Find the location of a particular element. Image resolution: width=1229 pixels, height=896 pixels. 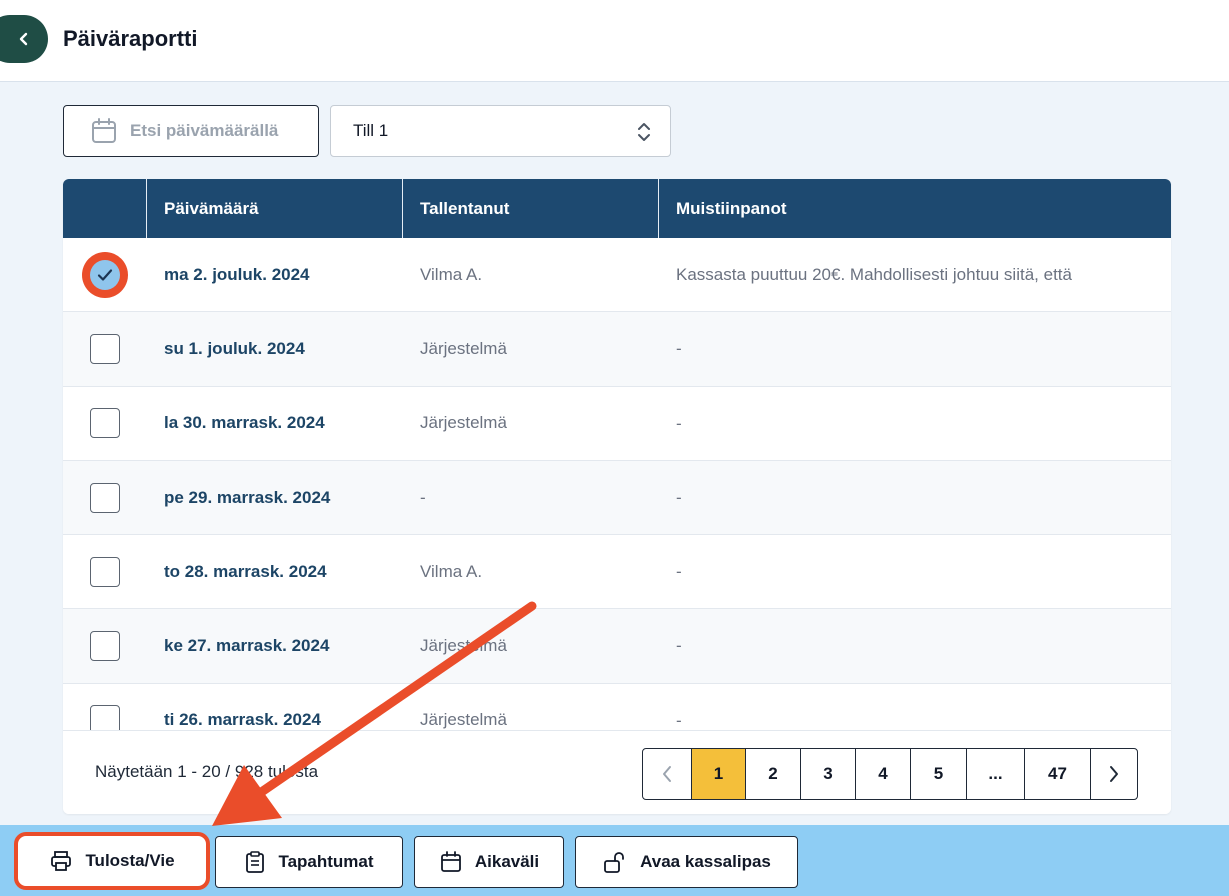

row-date: su 1. jouluk. 2024 is located at coordinates (275, 348).